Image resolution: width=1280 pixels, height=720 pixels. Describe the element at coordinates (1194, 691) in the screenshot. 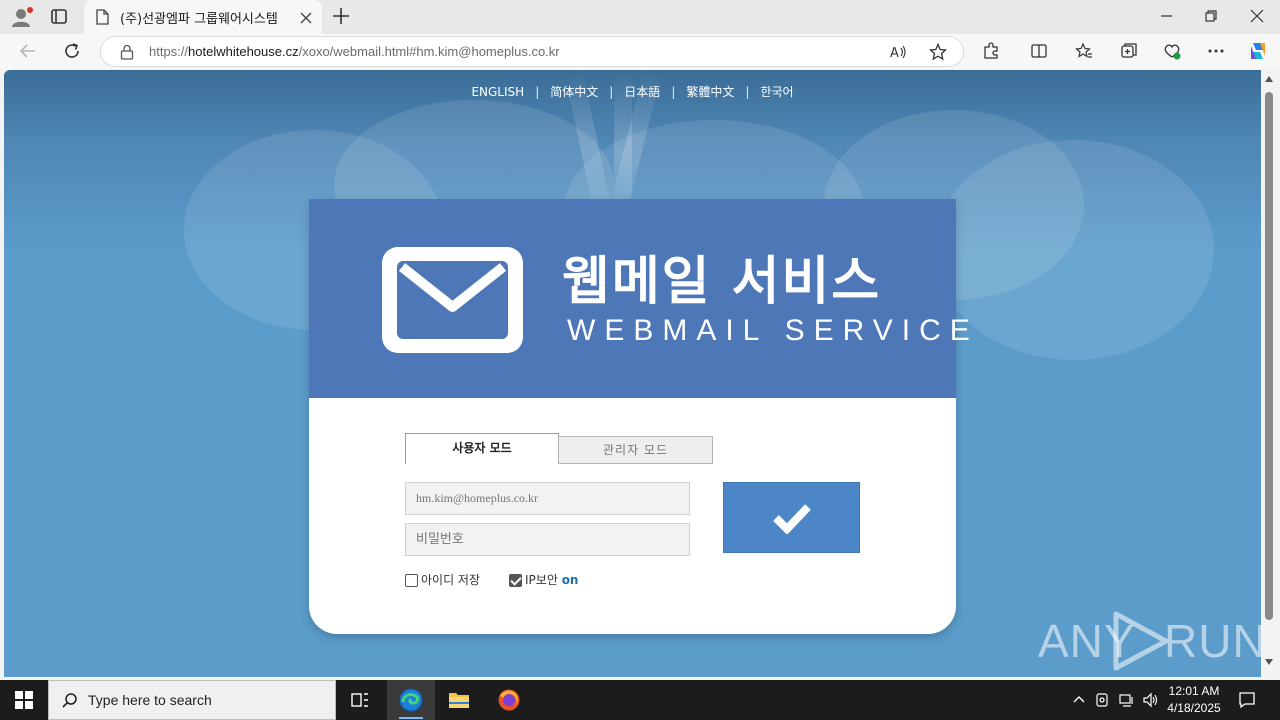

I see `clock-time: 12:01 AM` at that location.